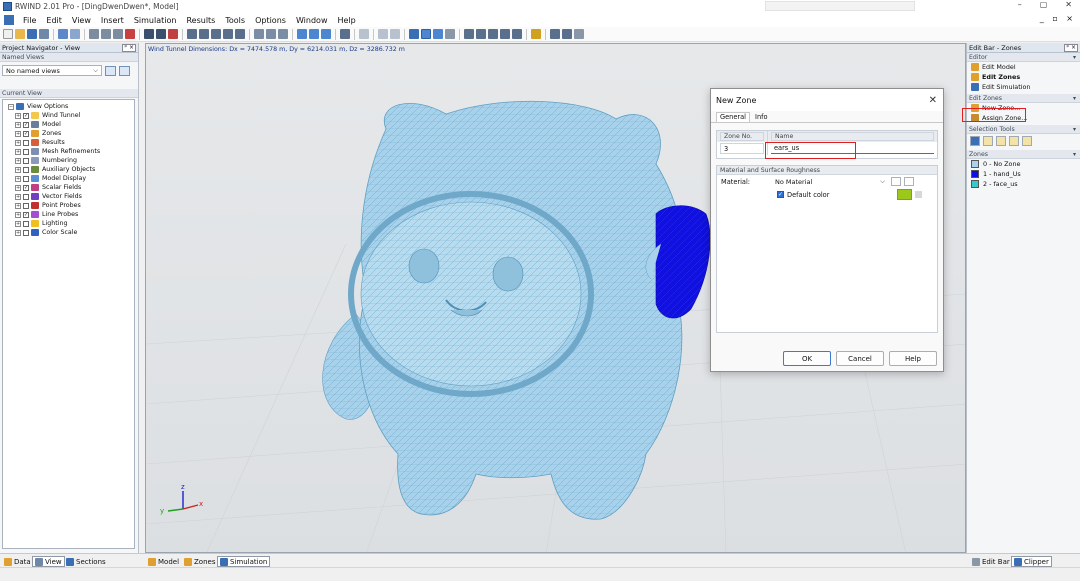  Describe the element at coordinates (975, 141) in the screenshot. I see `select-pointer-icon` at that location.